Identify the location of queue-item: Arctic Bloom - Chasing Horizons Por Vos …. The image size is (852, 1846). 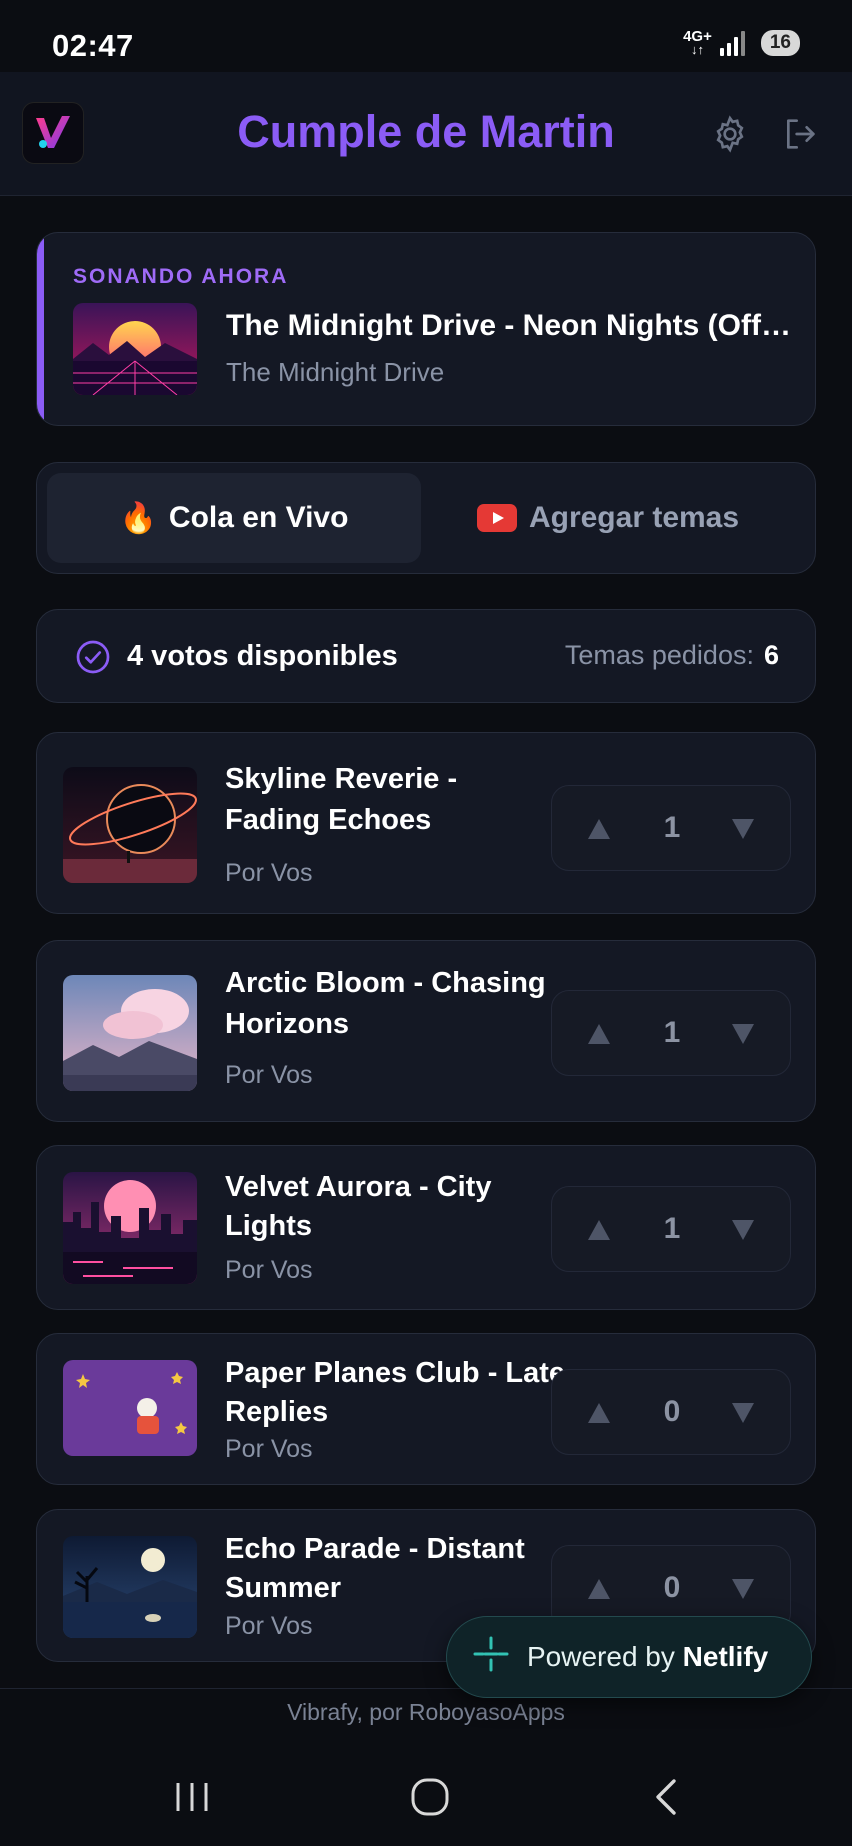
(426, 1031).